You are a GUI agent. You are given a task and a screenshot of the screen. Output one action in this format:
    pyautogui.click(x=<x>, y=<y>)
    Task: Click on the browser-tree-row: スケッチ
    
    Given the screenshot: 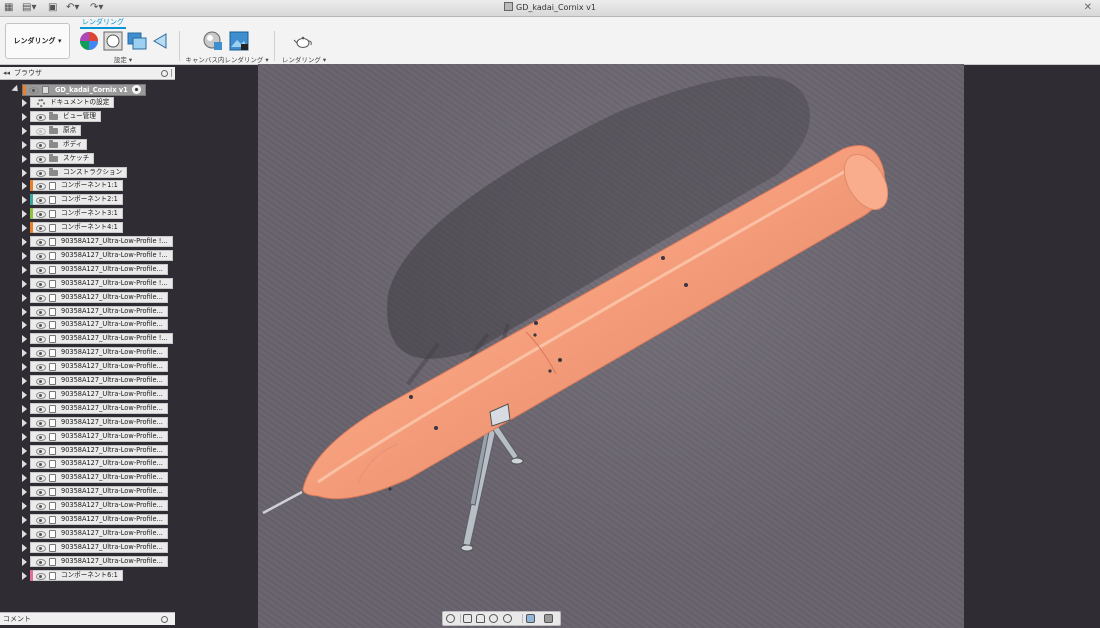 What is the action you would take?
    pyautogui.click(x=87, y=159)
    